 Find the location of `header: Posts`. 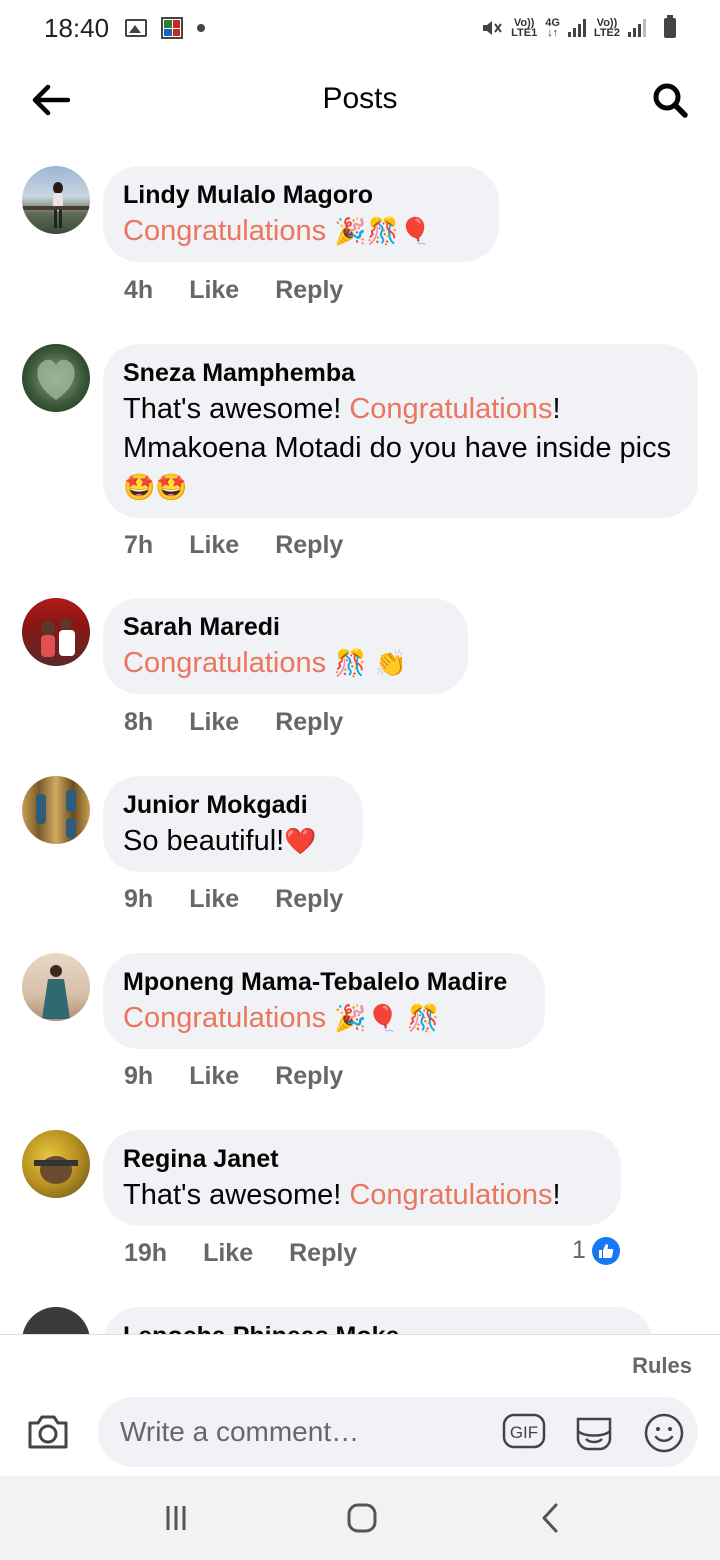

header: Posts is located at coordinates (360, 99).